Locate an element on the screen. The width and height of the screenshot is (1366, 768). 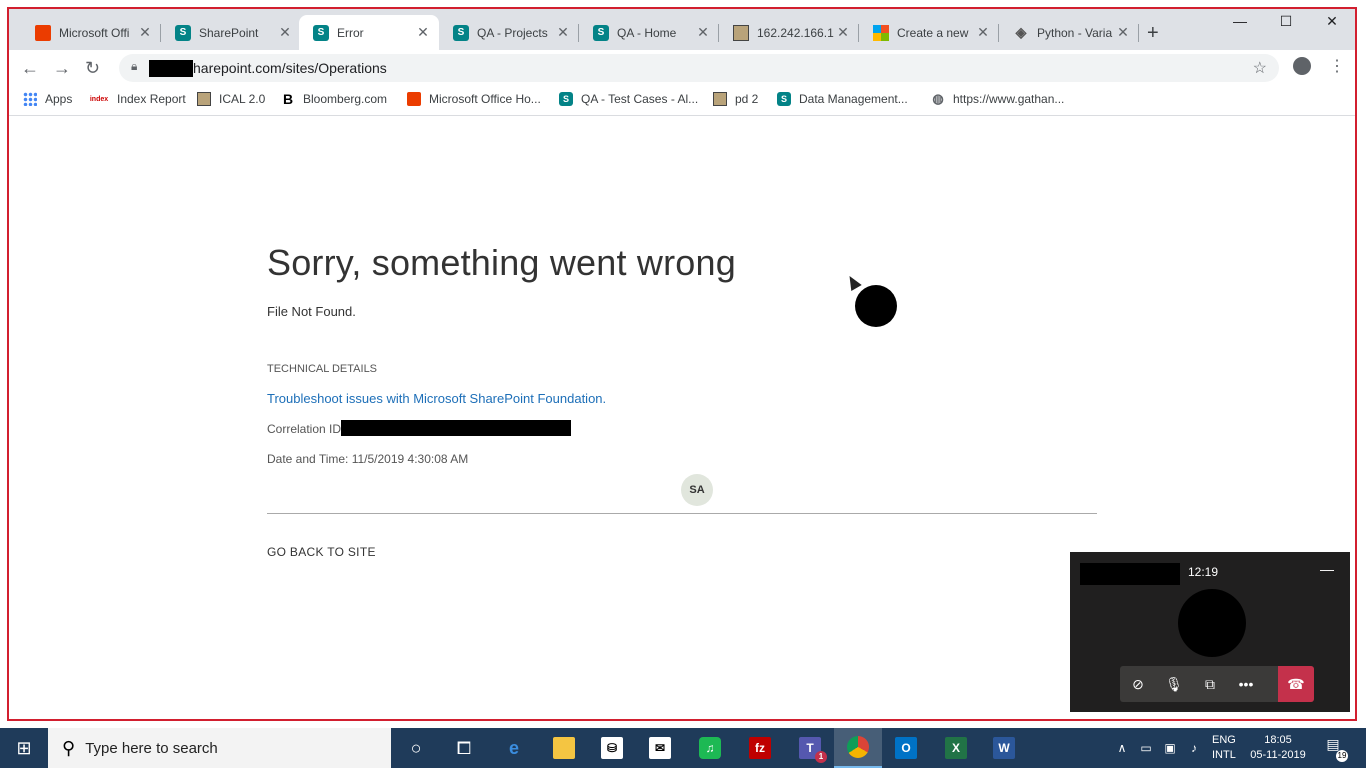
minimize-call-button: — is located at coordinates (1327, 569).